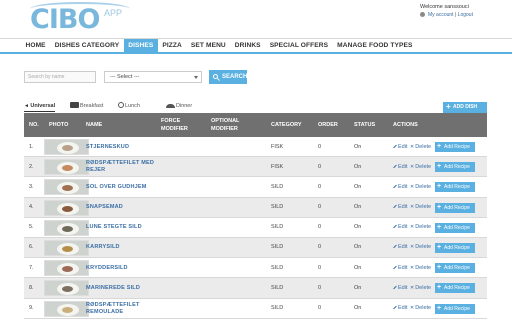 Image resolution: width=512 pixels, height=320 pixels. I want to click on row-number: 5., so click(31, 227).